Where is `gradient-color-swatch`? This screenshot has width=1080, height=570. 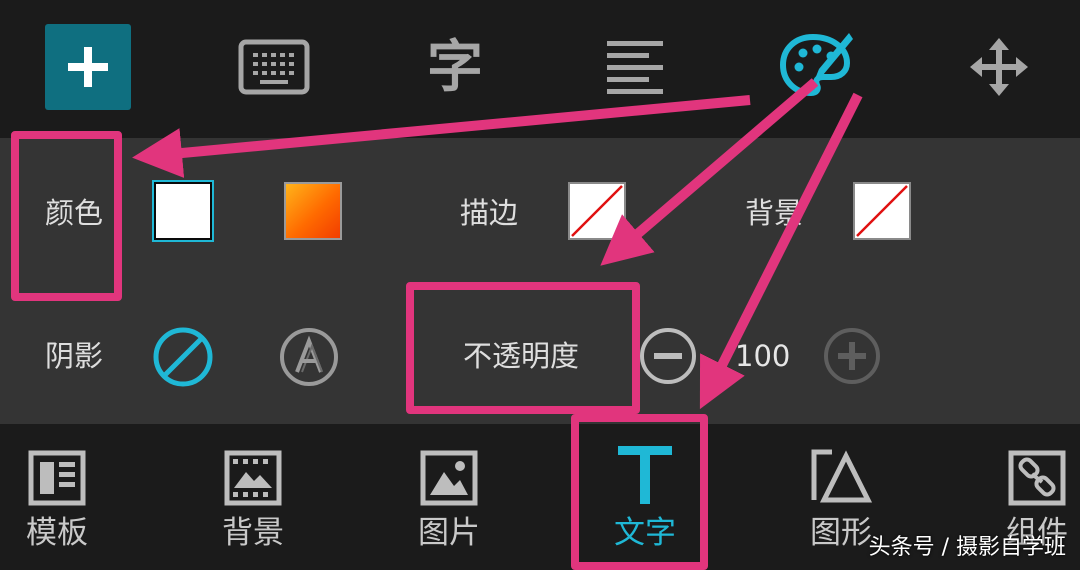 gradient-color-swatch is located at coordinates (313, 211).